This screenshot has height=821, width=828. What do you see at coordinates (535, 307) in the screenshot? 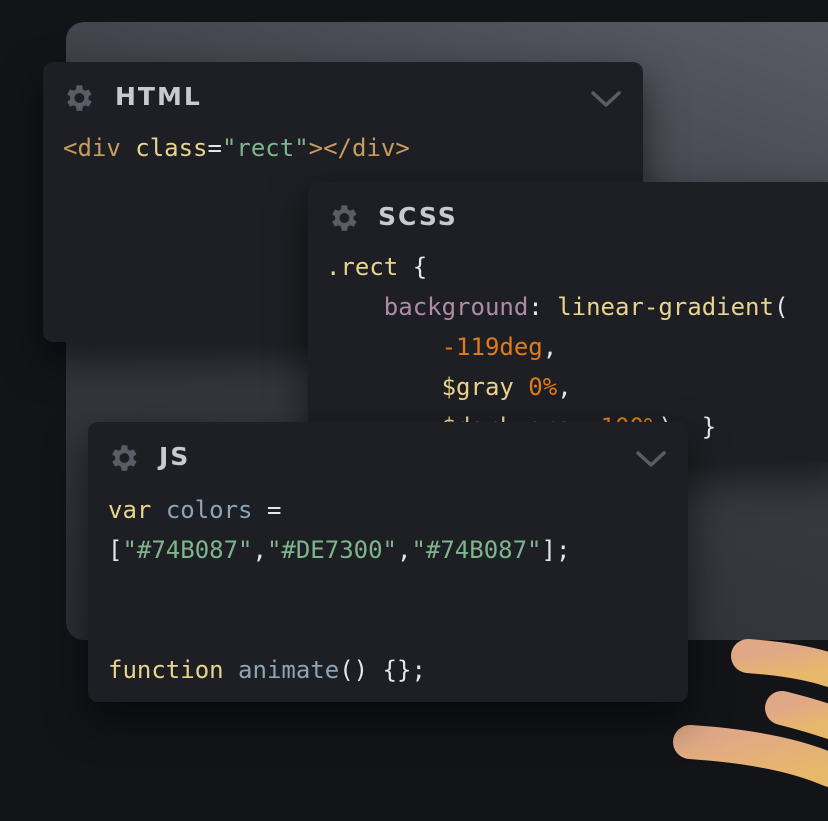
I see `code-token: :` at bounding box center [535, 307].